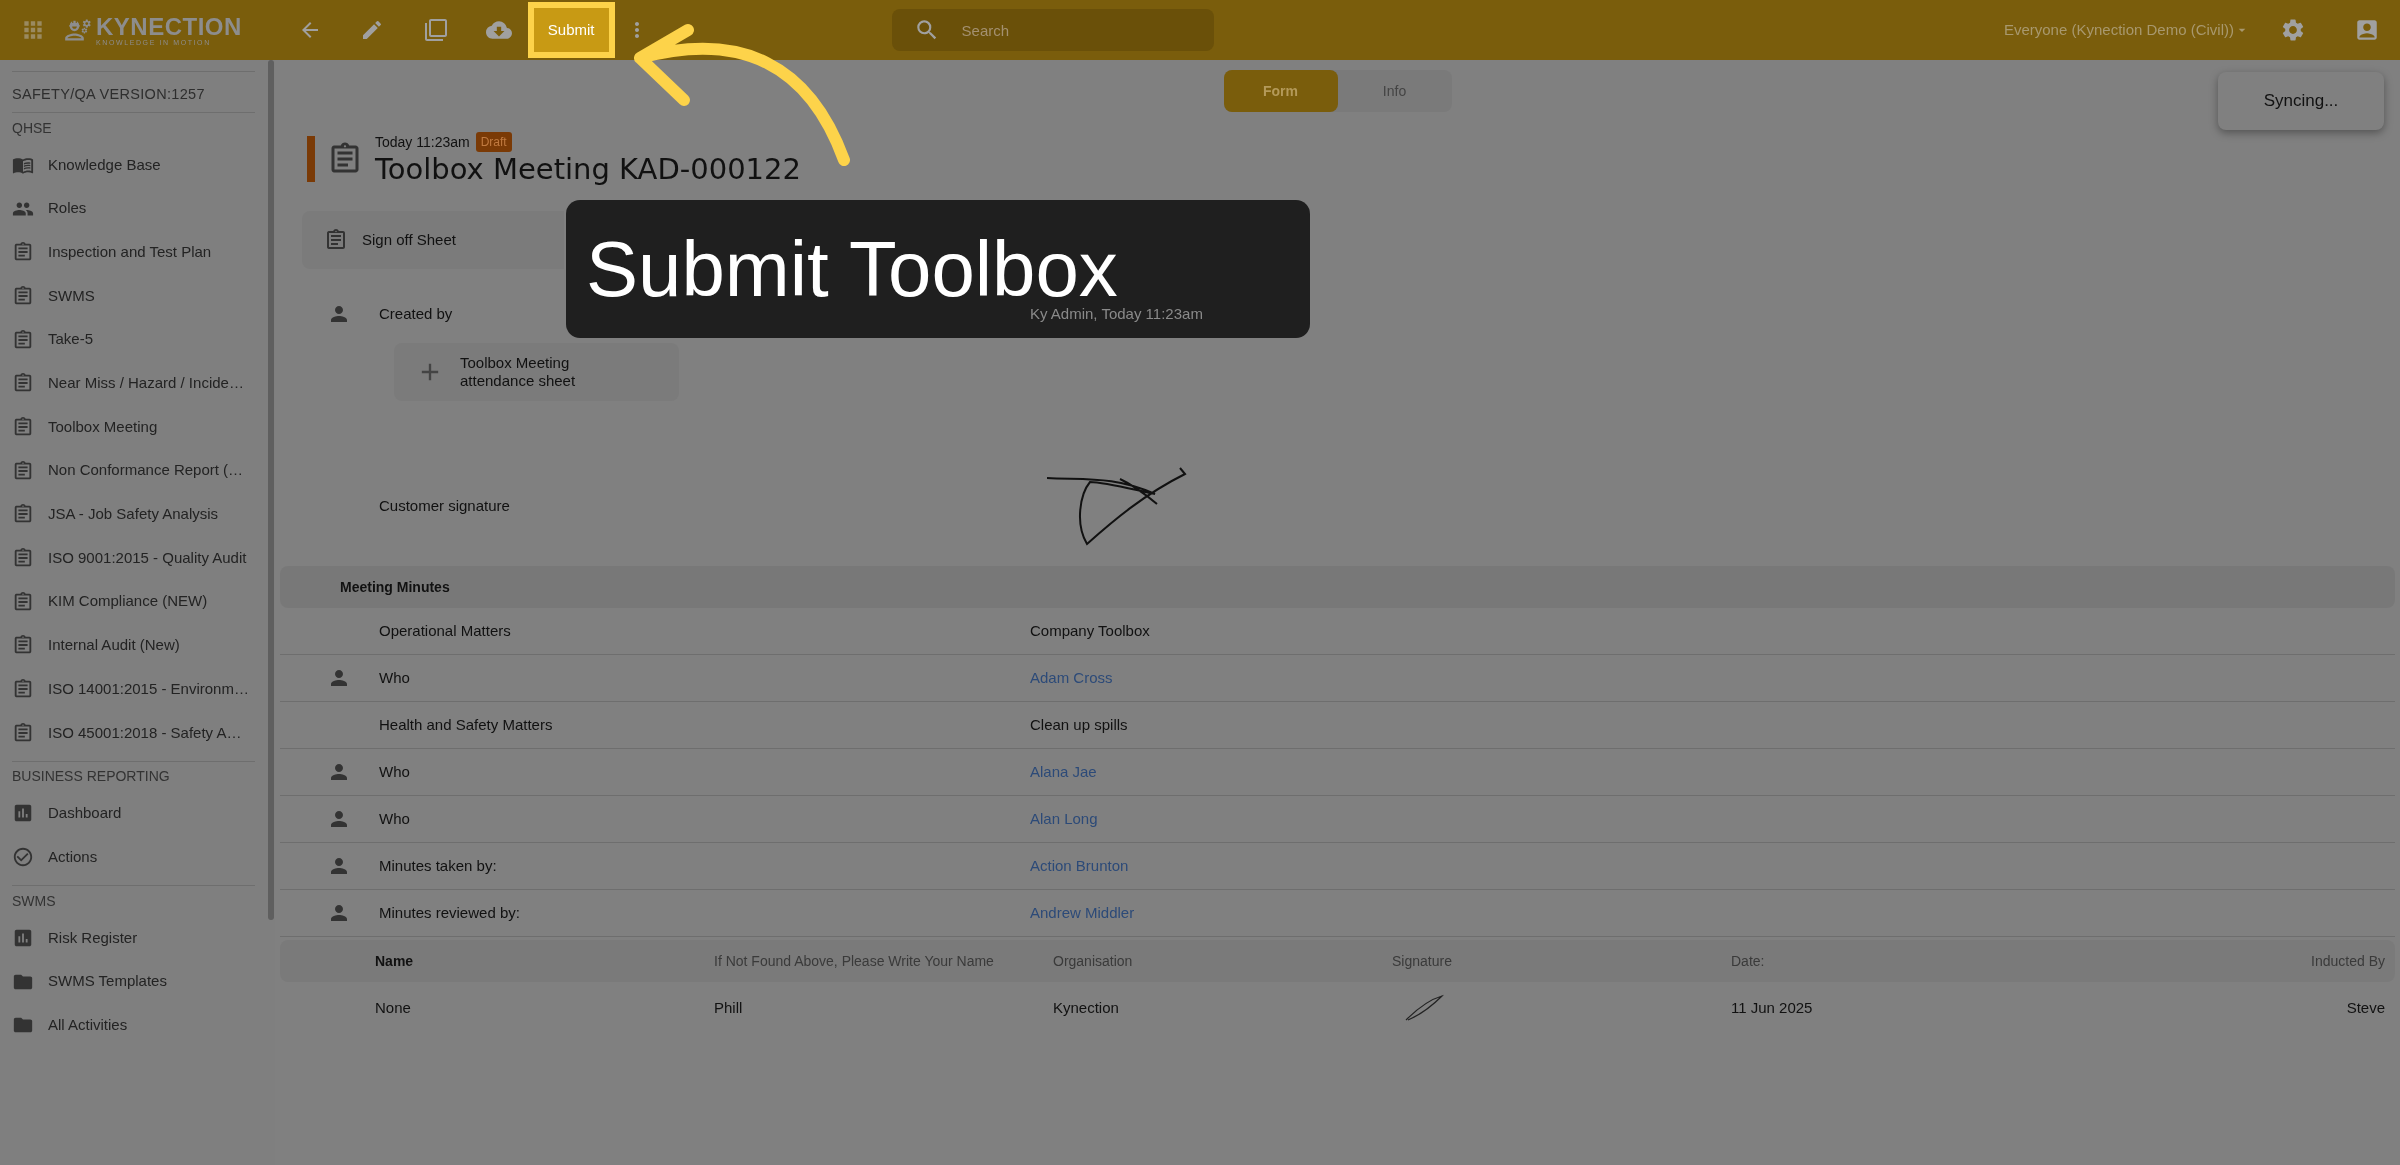 This screenshot has width=2400, height=1165. What do you see at coordinates (133, 645) in the screenshot?
I see `sidebar-item: Internal Audit (New)` at bounding box center [133, 645].